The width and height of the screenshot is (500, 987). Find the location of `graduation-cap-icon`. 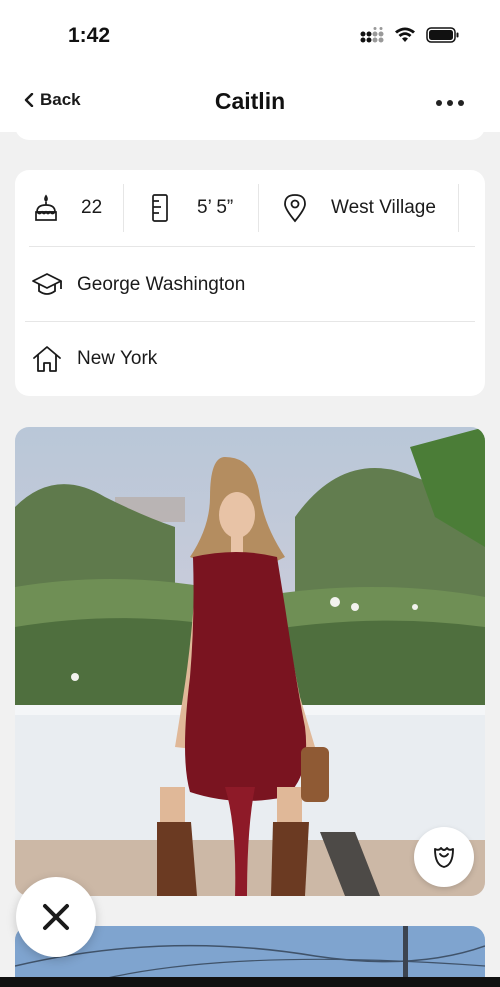

graduation-cap-icon is located at coordinates (47, 284).